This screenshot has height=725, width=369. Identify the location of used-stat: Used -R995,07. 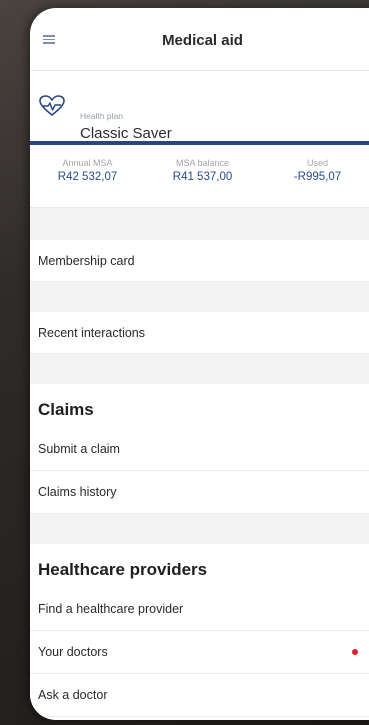
(314, 176).